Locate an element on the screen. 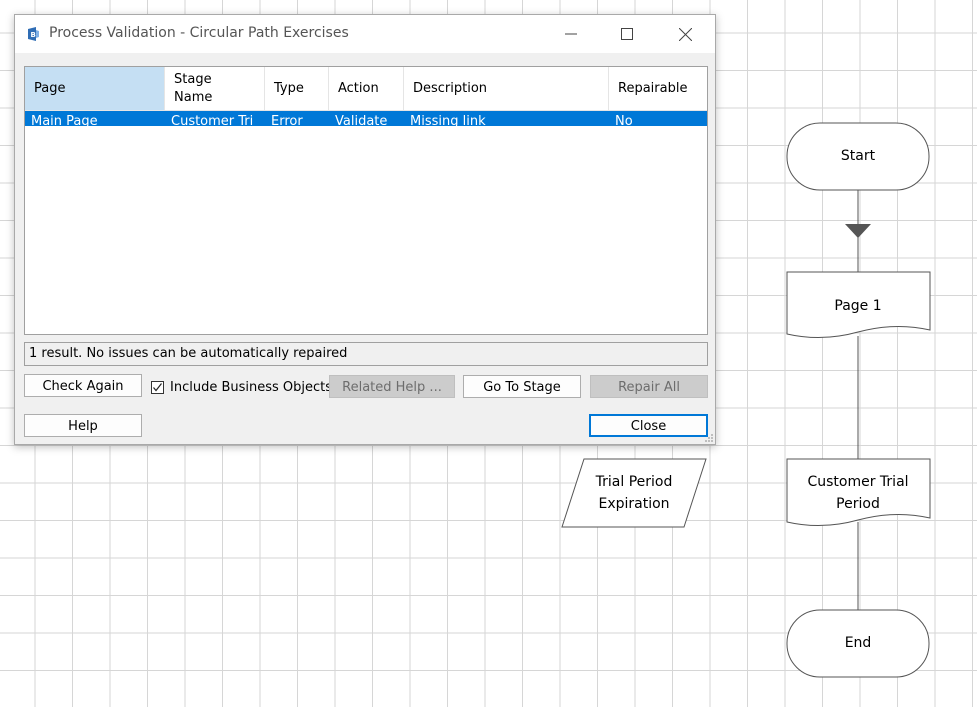 This screenshot has width=977, height=707. include-business-objects-label: Include Business Objects is located at coordinates (251, 387).